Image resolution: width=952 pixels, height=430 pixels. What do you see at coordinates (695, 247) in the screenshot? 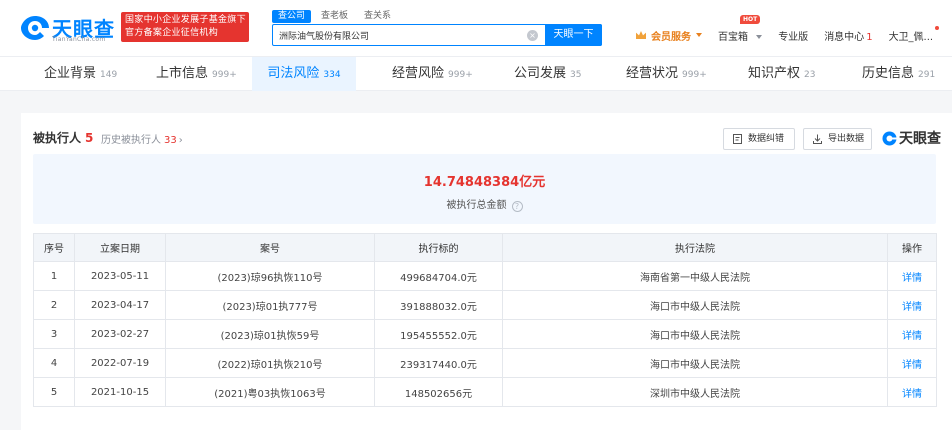
I see `col-header-court: 执行法院` at bounding box center [695, 247].